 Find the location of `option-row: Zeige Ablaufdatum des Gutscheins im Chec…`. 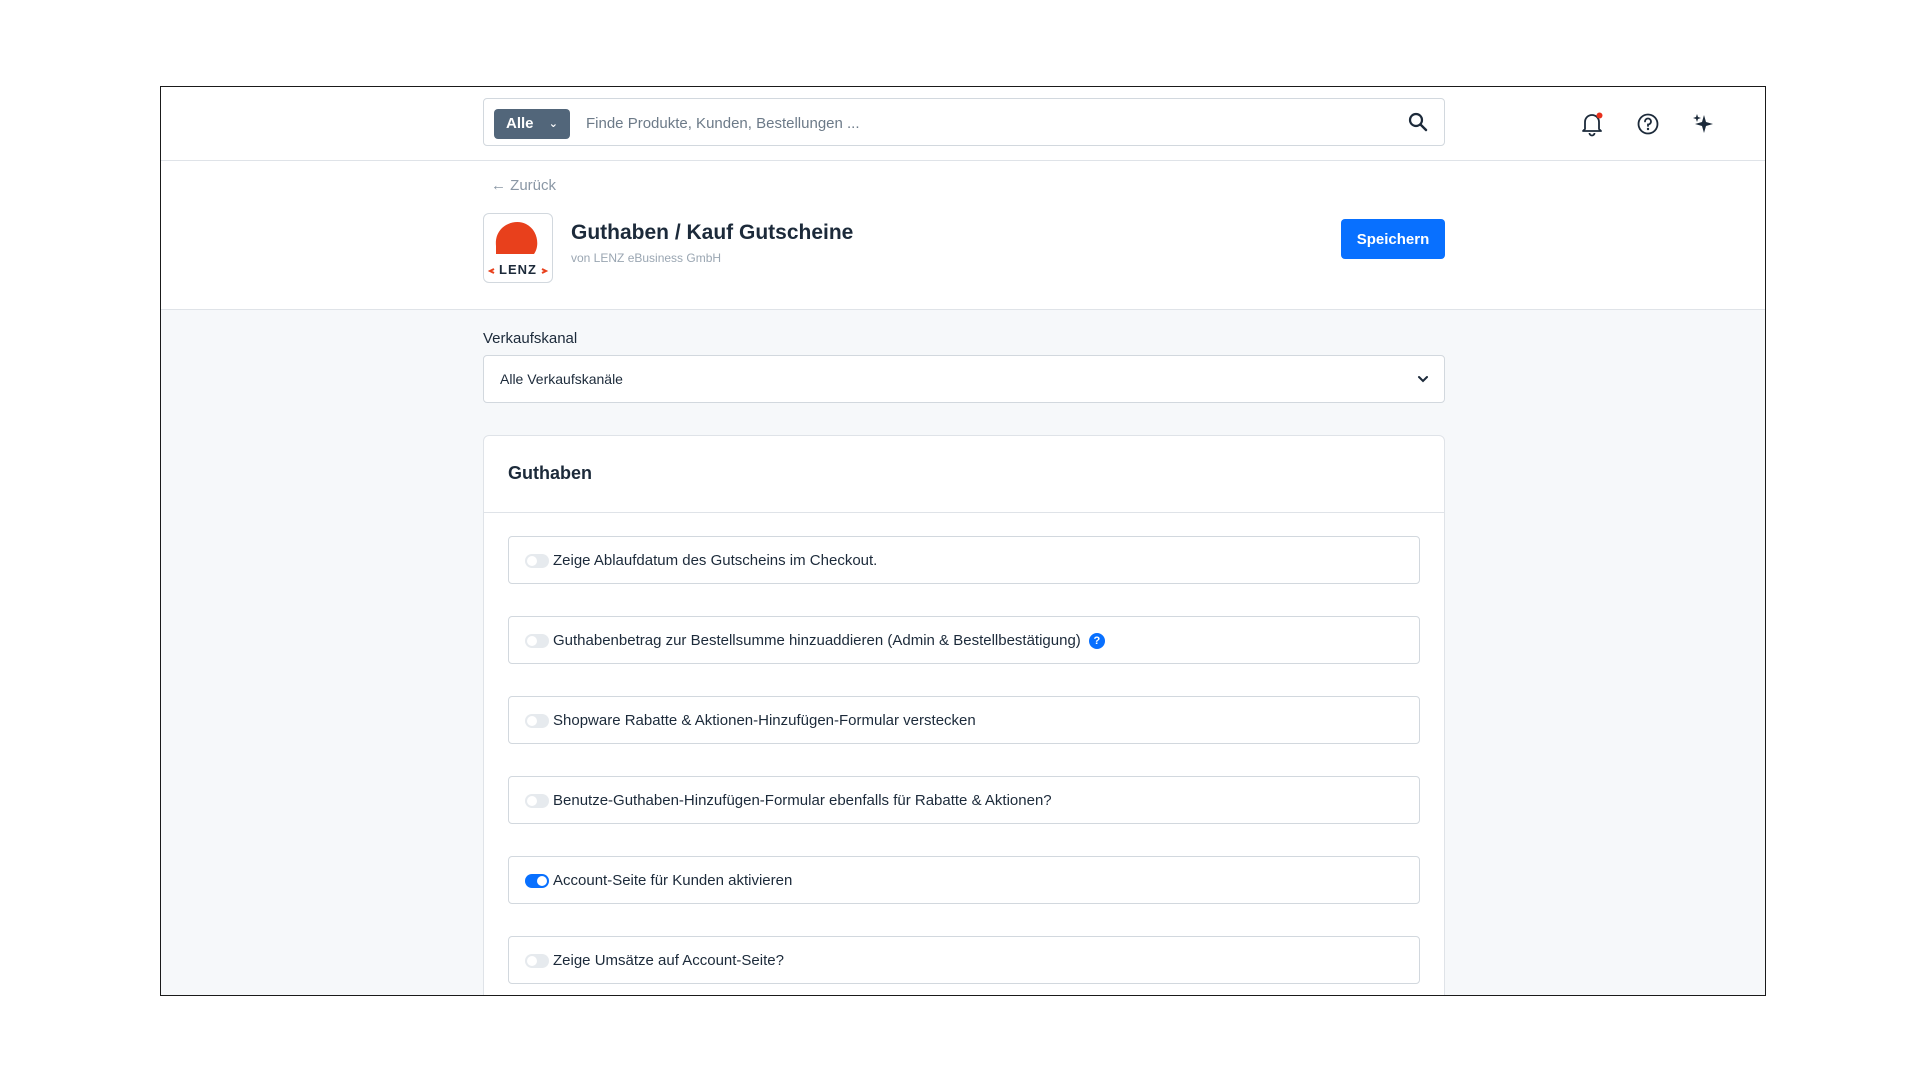

option-row: Zeige Ablaufdatum des Gutscheins im Chec… is located at coordinates (964, 560).